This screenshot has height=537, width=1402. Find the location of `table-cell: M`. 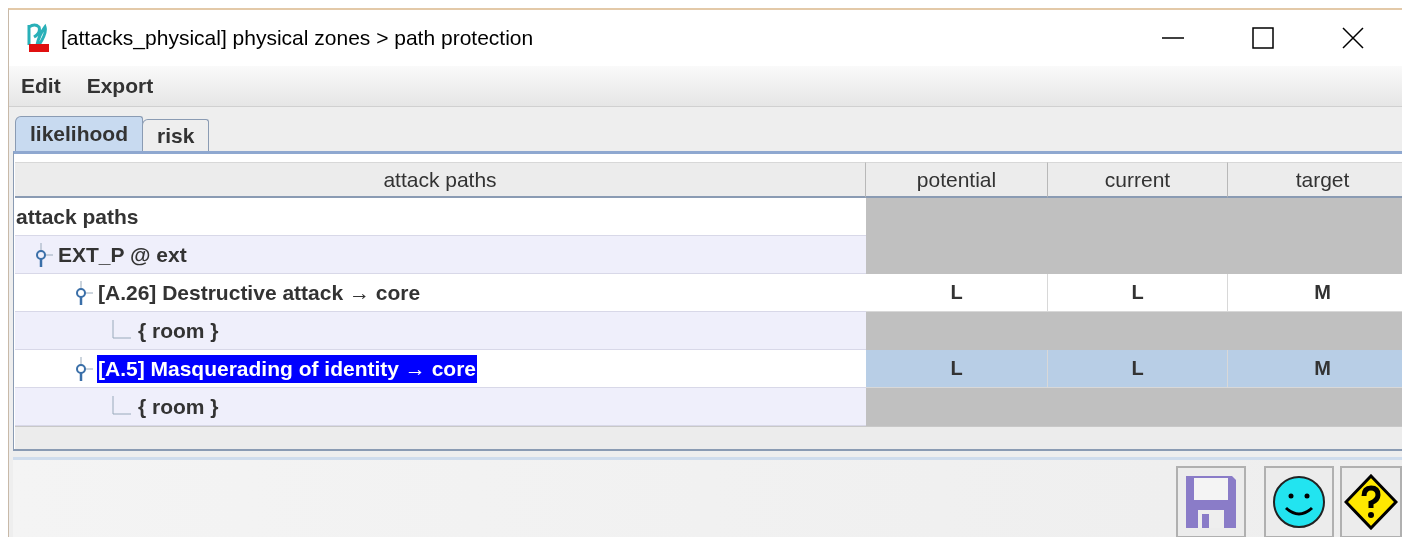

table-cell: M is located at coordinates (1315, 369).